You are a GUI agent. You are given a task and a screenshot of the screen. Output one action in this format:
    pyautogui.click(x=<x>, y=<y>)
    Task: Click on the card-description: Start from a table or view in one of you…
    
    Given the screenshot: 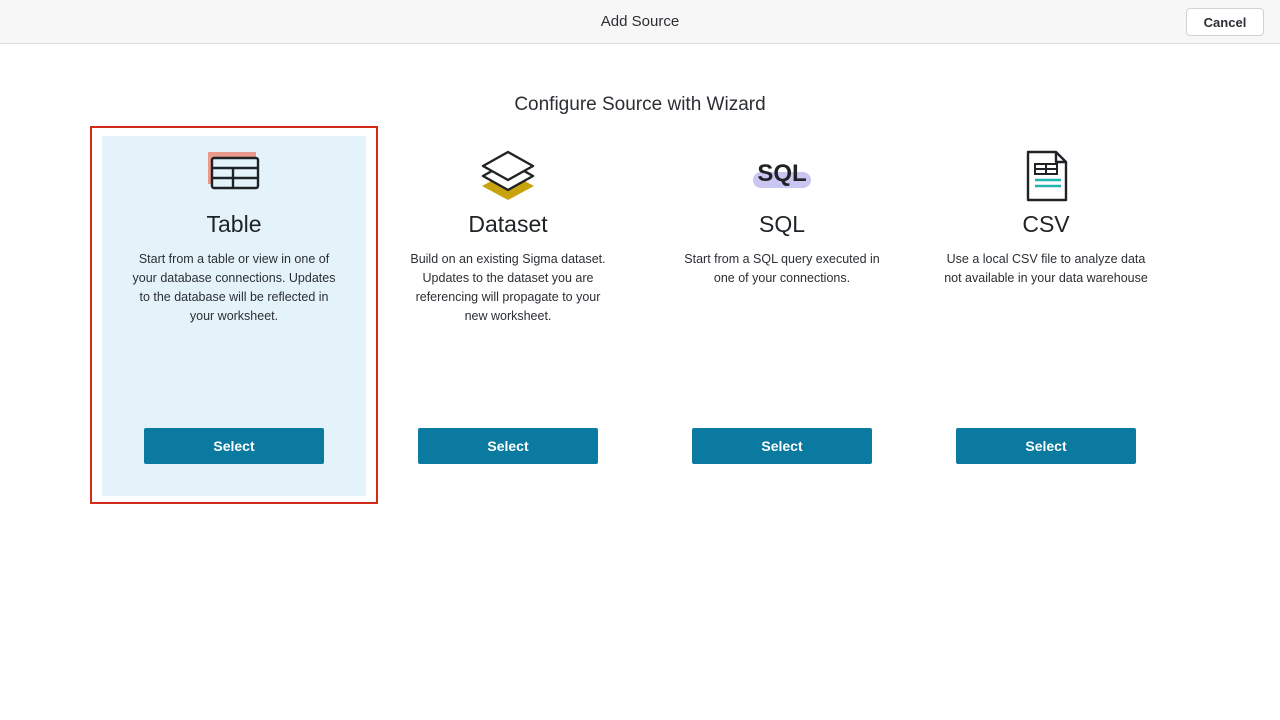 What is the action you would take?
    pyautogui.click(x=234, y=287)
    